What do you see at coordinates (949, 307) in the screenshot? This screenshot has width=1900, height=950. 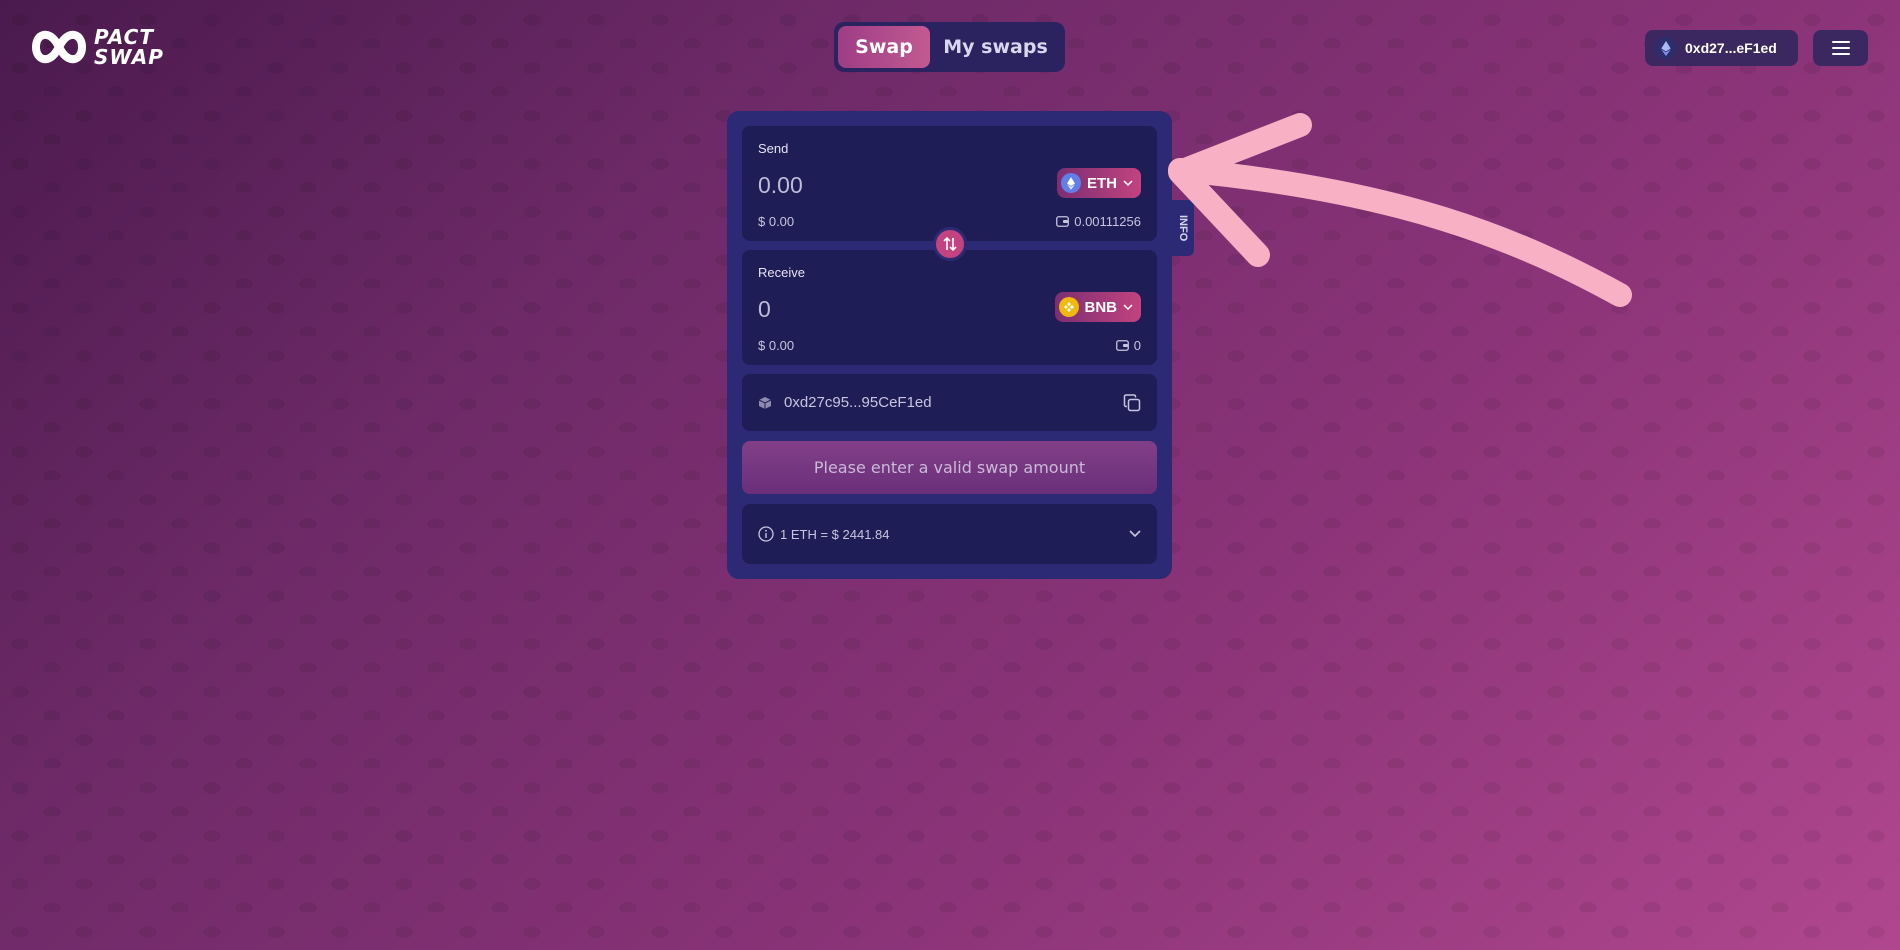 I see `receive-panel: Receive 0 BNB $ 0.00 0` at bounding box center [949, 307].